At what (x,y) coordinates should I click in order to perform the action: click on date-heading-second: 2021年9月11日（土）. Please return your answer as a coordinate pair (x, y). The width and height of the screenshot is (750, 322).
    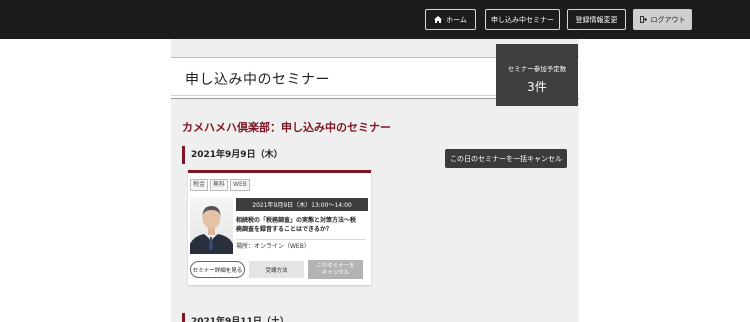
    Looking at the image, I should click on (235, 317).